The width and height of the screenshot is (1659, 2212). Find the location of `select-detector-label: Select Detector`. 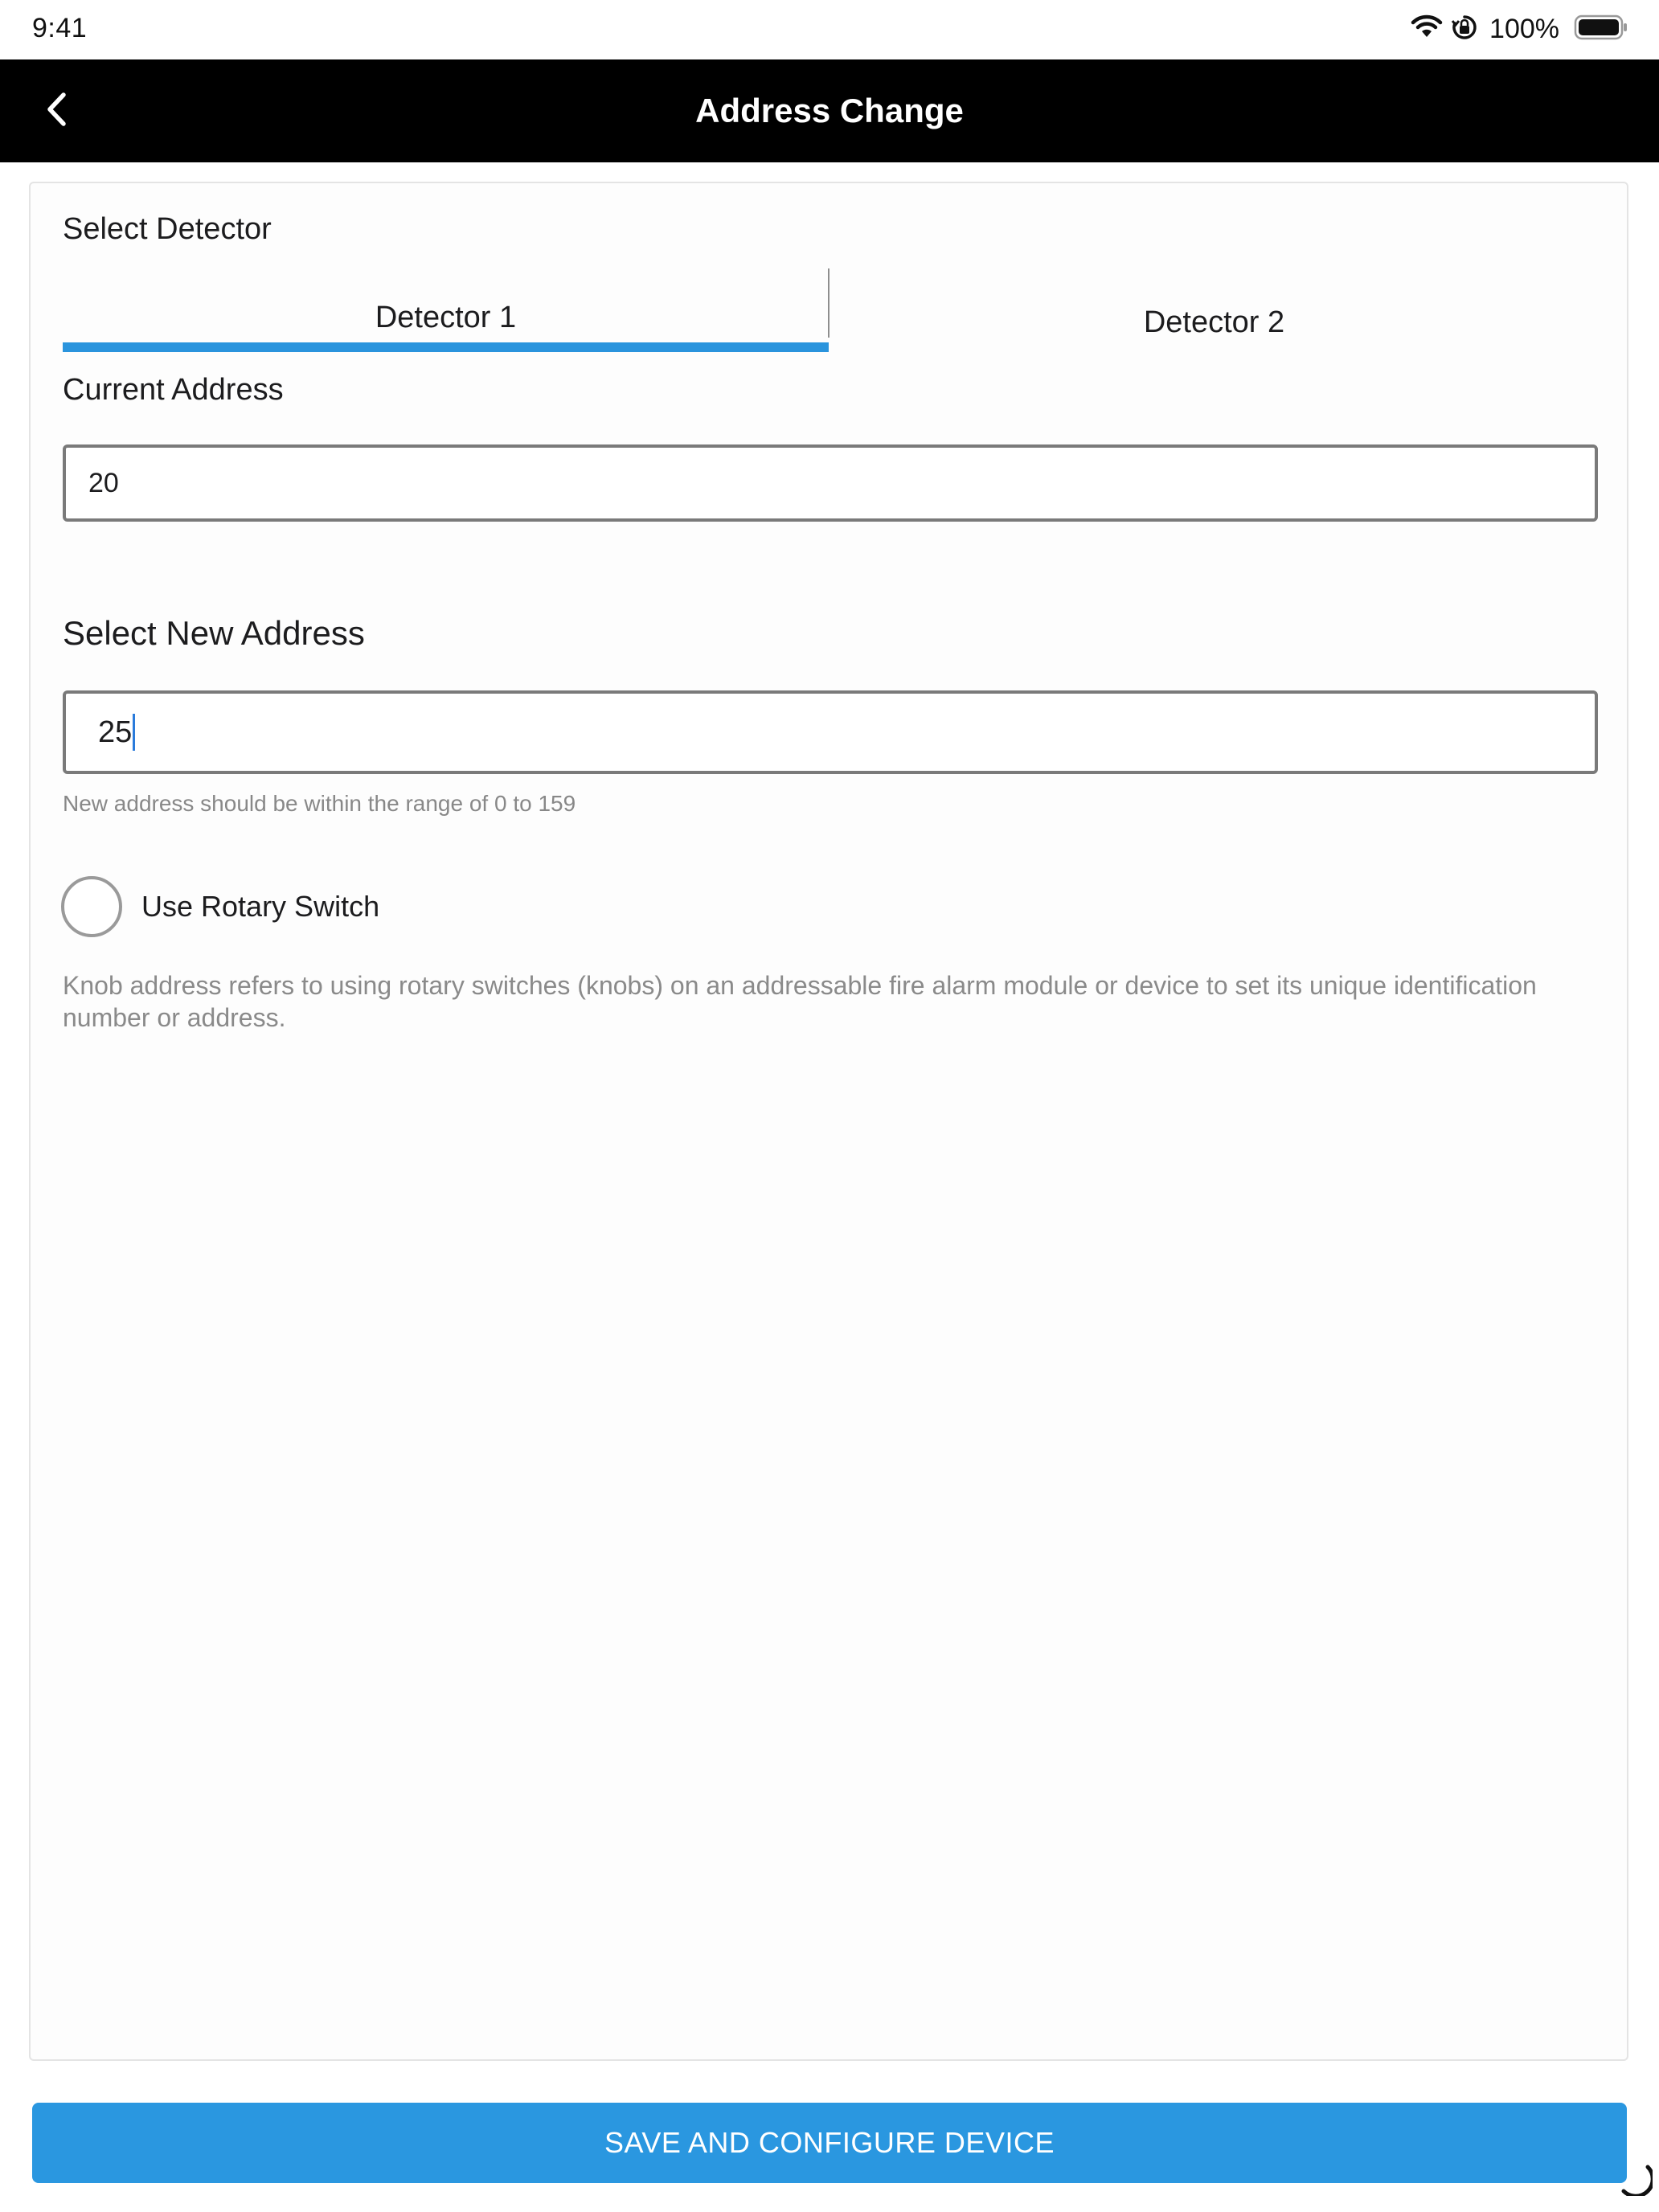

select-detector-label: Select Detector is located at coordinates (167, 229).